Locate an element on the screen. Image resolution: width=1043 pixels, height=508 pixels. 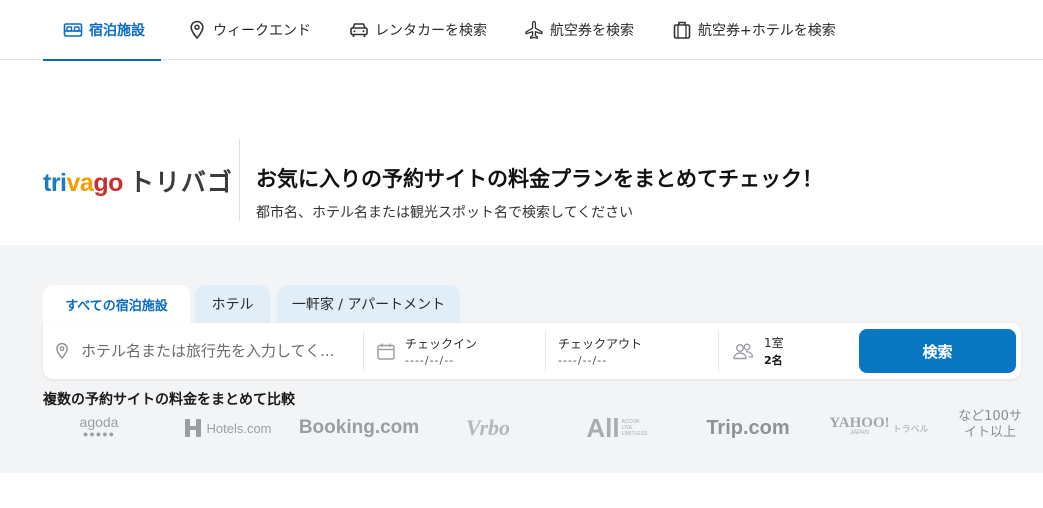
tab-flight-hotel: 航空券+ホテルを検索 is located at coordinates (754, 30).